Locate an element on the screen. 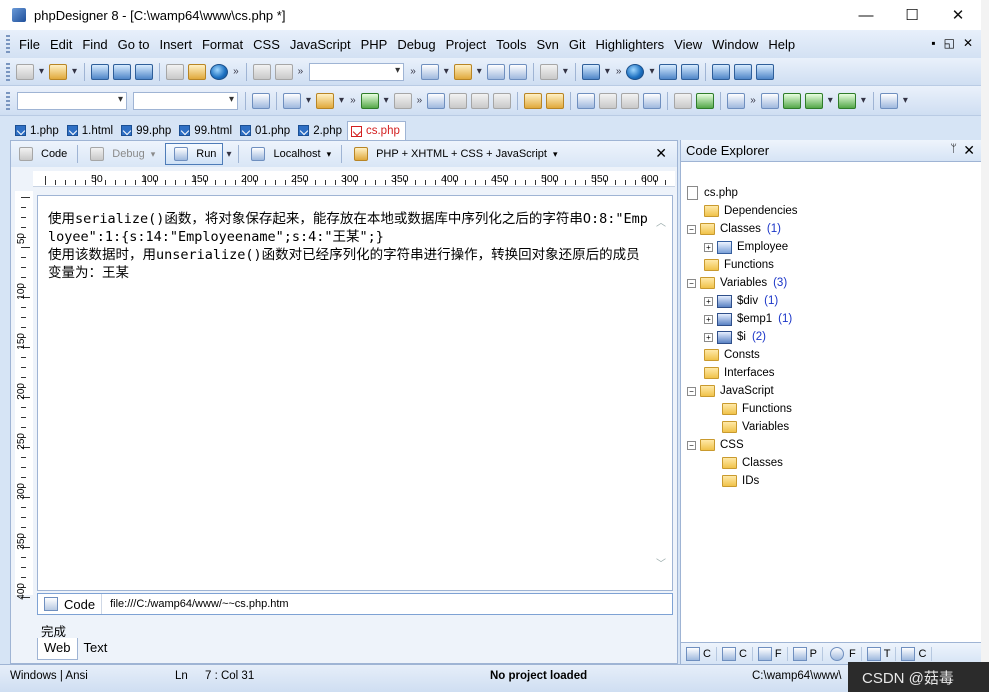  tree-javascript: − JavaScript is located at coordinates (730, 391).